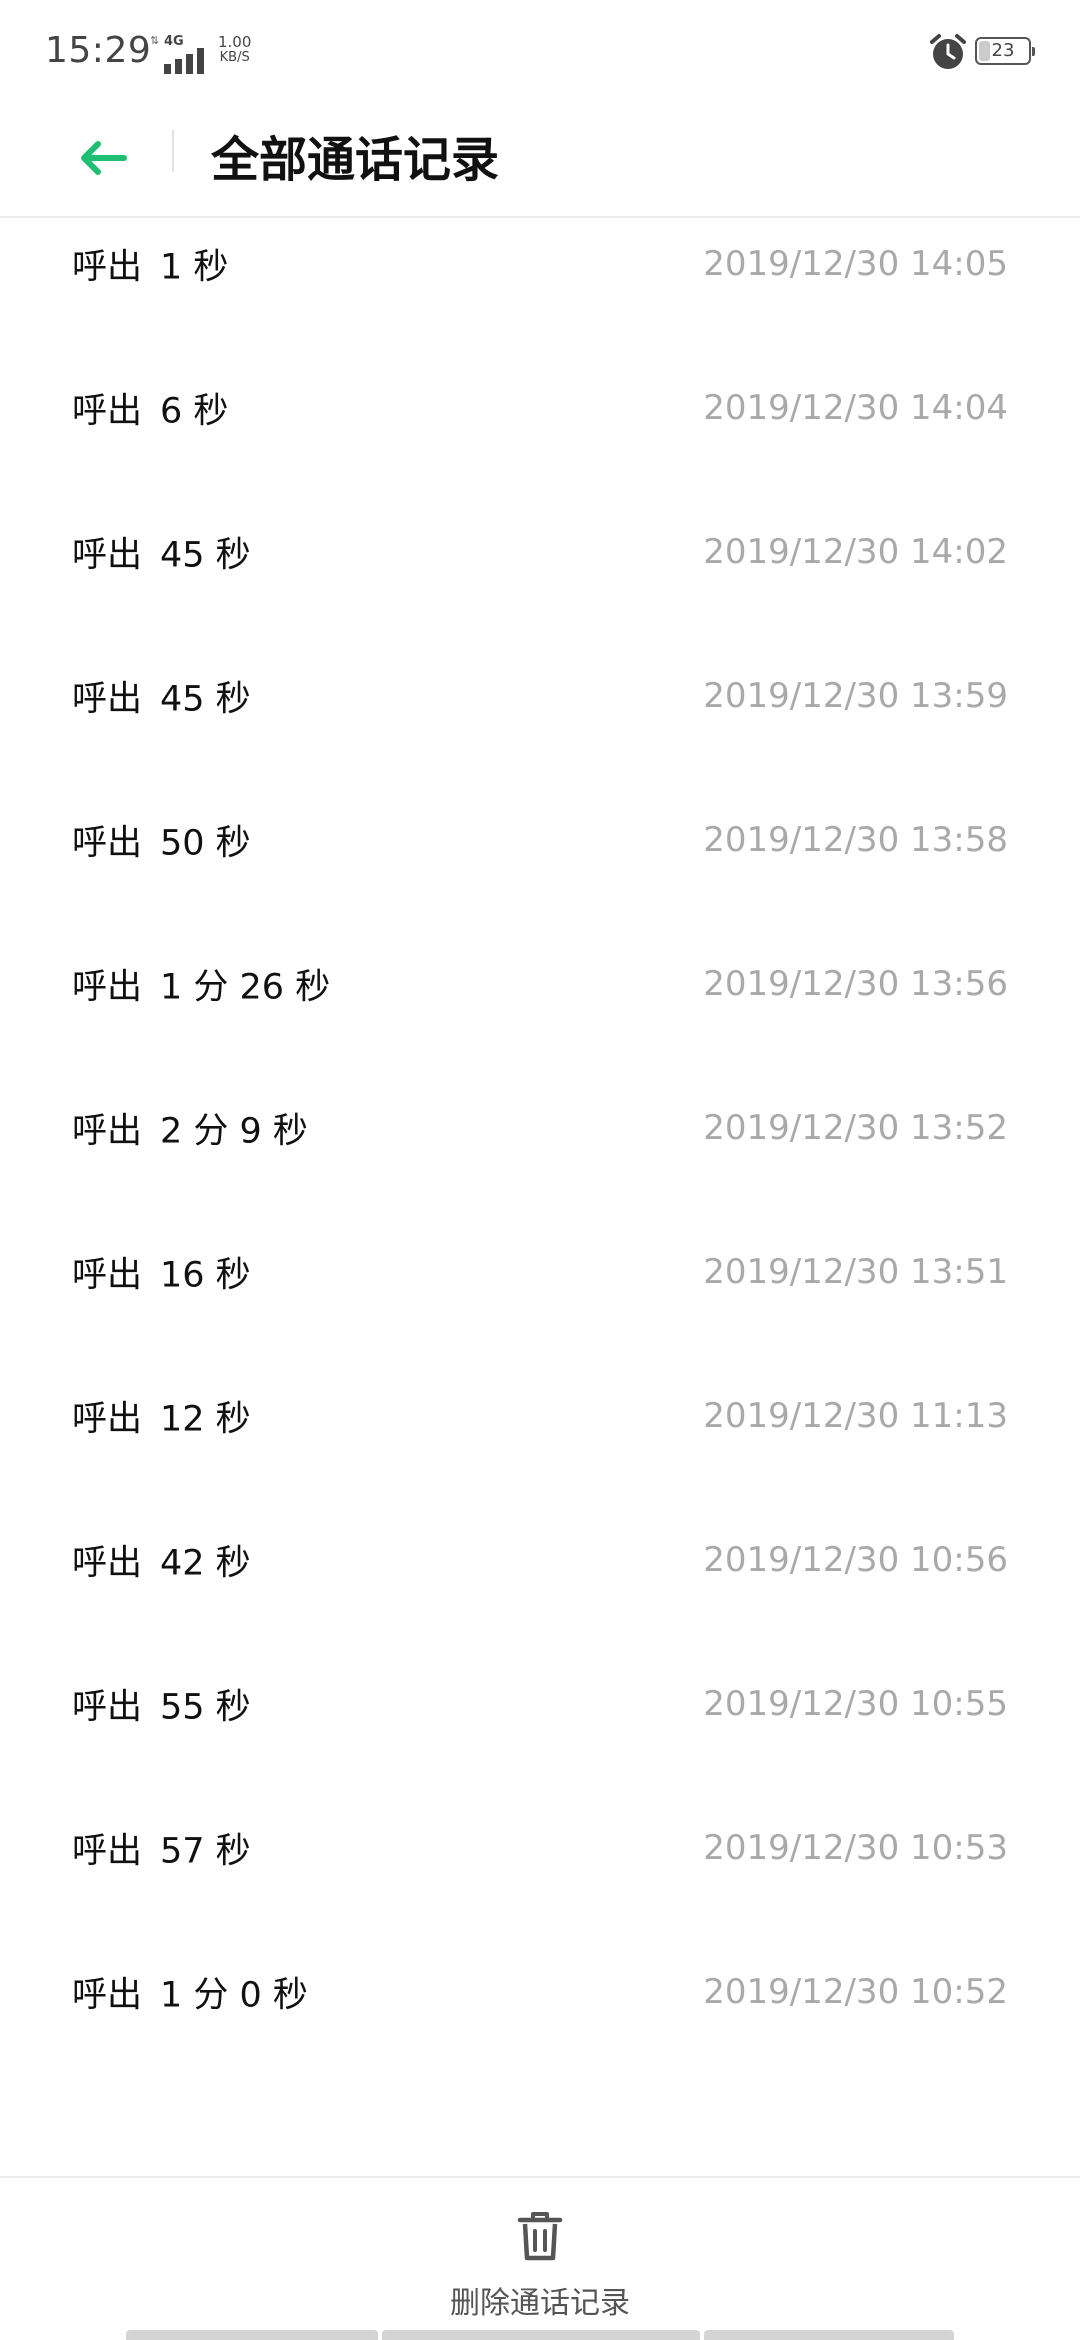  Describe the element at coordinates (150, 264) in the screenshot. I see `call-summary: 呼出 1 秒` at that location.